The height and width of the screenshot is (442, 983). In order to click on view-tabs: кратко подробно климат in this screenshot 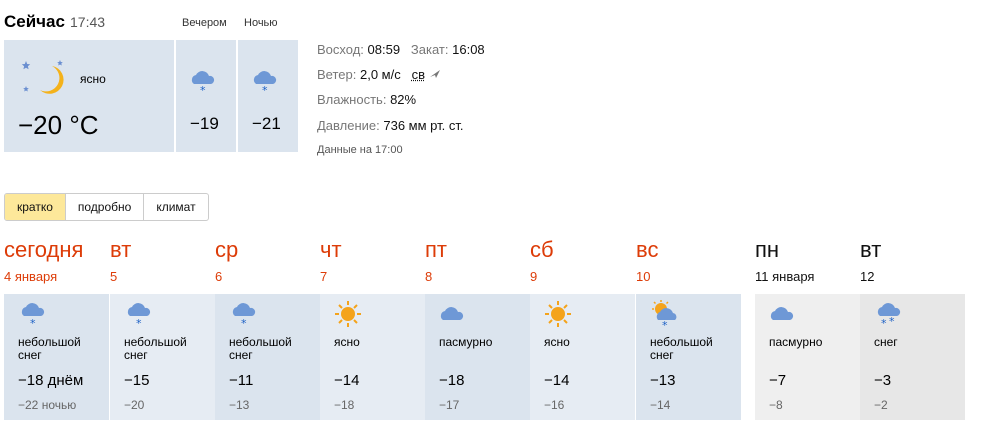, I will do `click(106, 207)`.